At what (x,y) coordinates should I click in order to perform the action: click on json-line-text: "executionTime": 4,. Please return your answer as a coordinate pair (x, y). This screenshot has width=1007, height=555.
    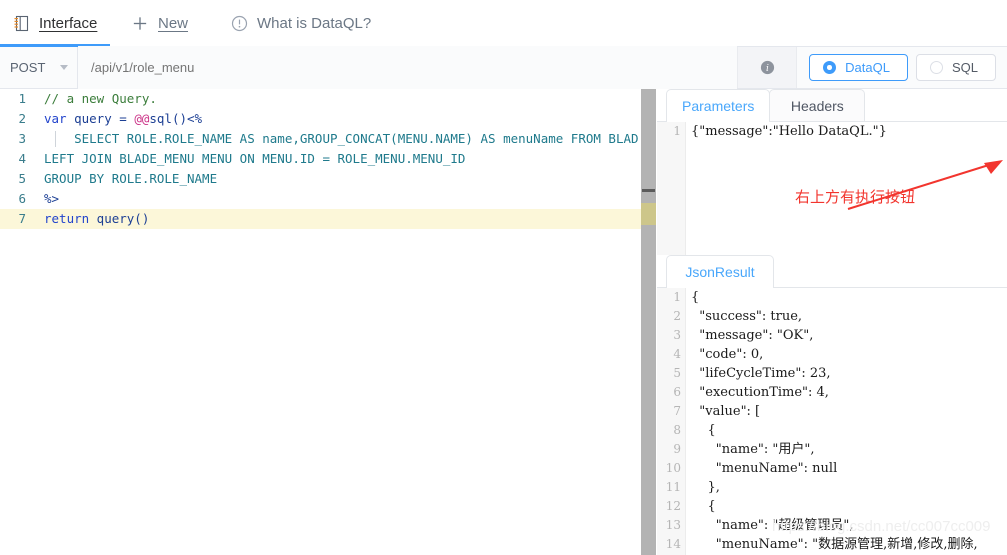
    Looking at the image, I should click on (760, 392).